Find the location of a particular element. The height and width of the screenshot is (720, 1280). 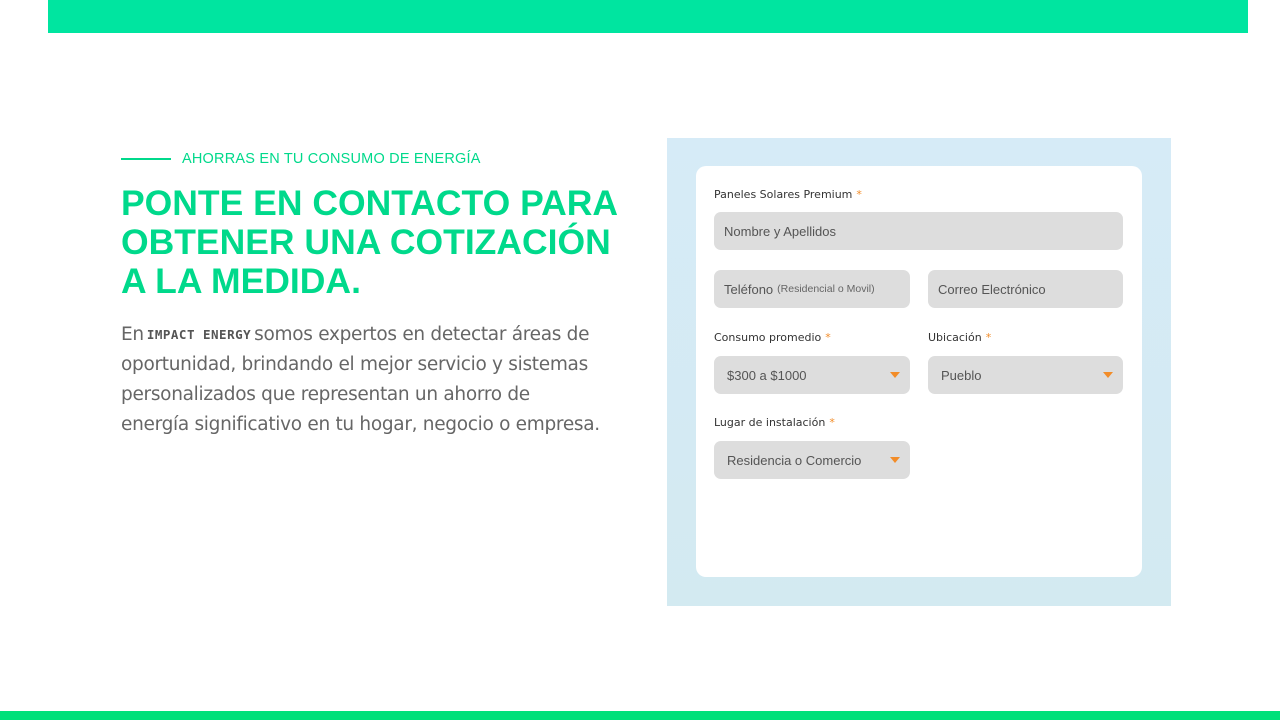

page-title-line-1: PONTE EN CONTACTO PARA is located at coordinates (370, 203).